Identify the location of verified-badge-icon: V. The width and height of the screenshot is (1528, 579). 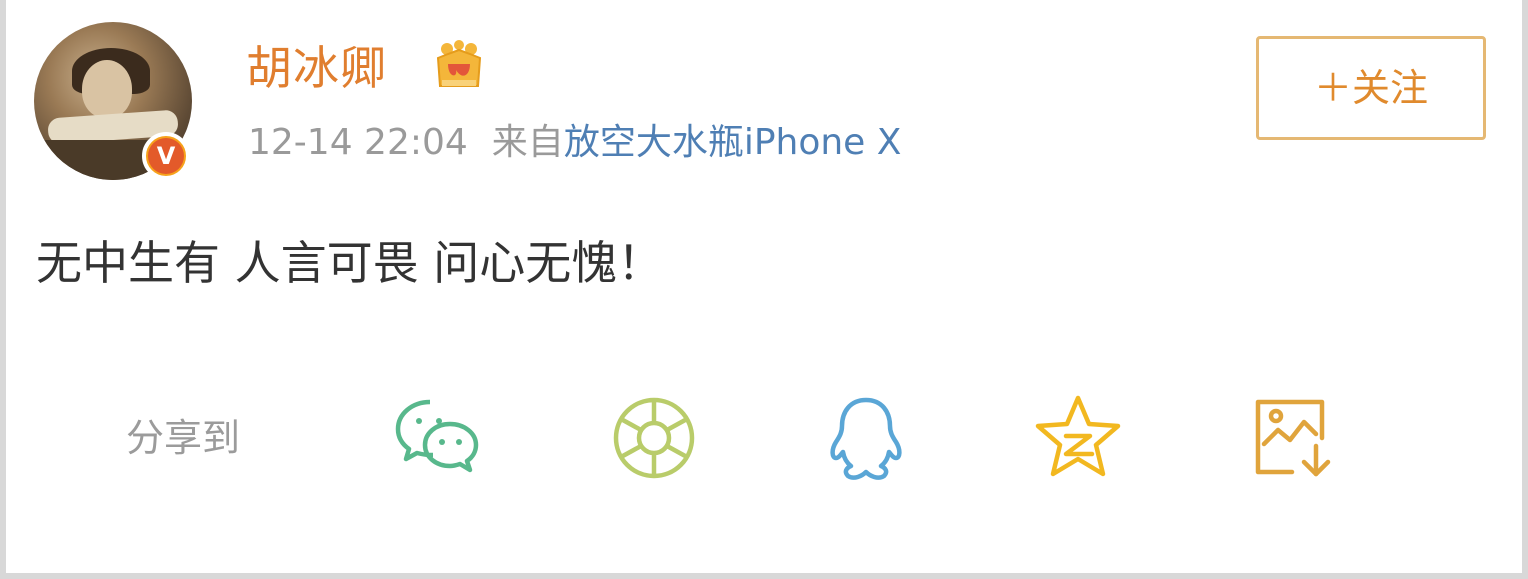
(166, 156).